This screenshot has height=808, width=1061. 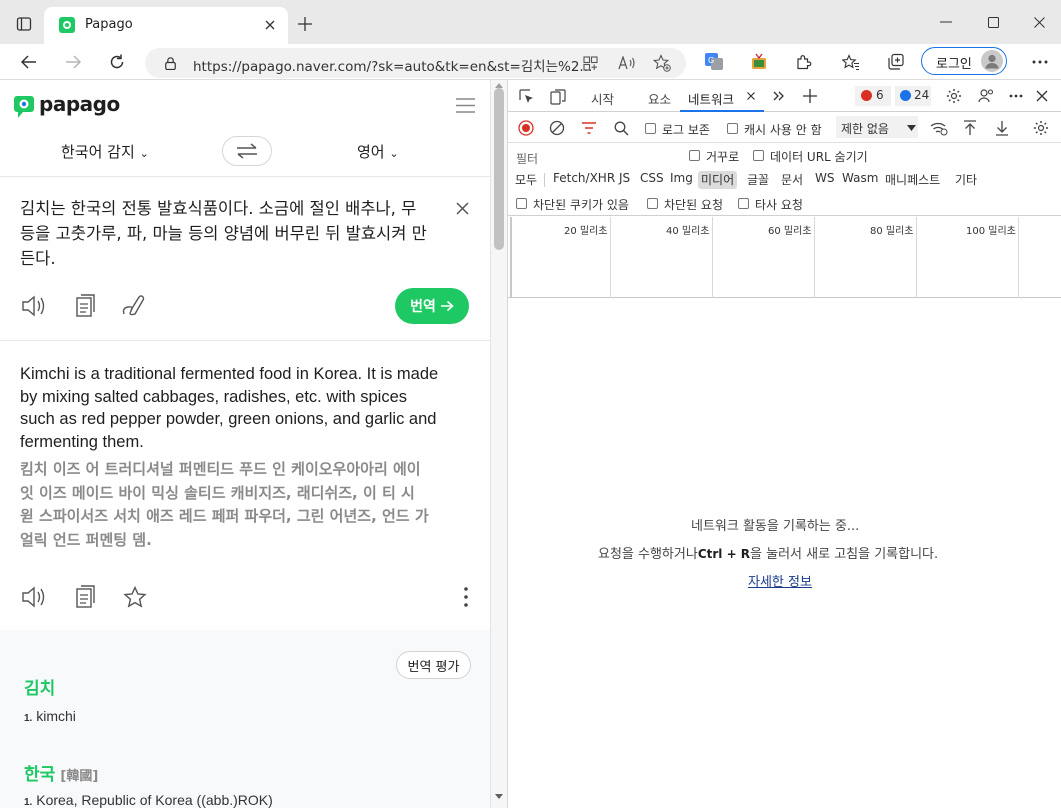 What do you see at coordinates (792, 180) in the screenshot?
I see `type-filter-doc: 문서` at bounding box center [792, 180].